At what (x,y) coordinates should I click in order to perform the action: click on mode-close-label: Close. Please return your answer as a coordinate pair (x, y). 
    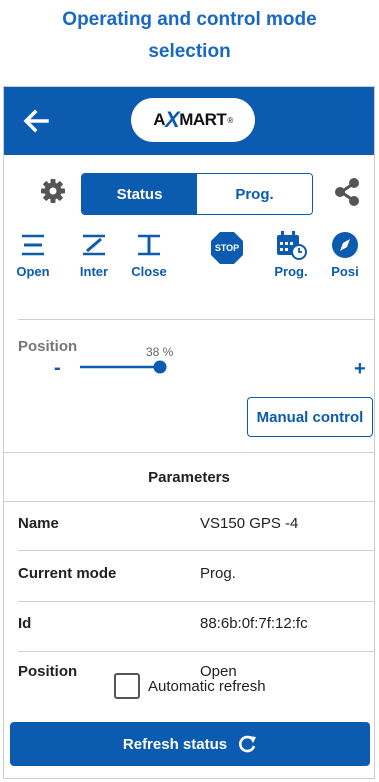
    Looking at the image, I should click on (149, 271).